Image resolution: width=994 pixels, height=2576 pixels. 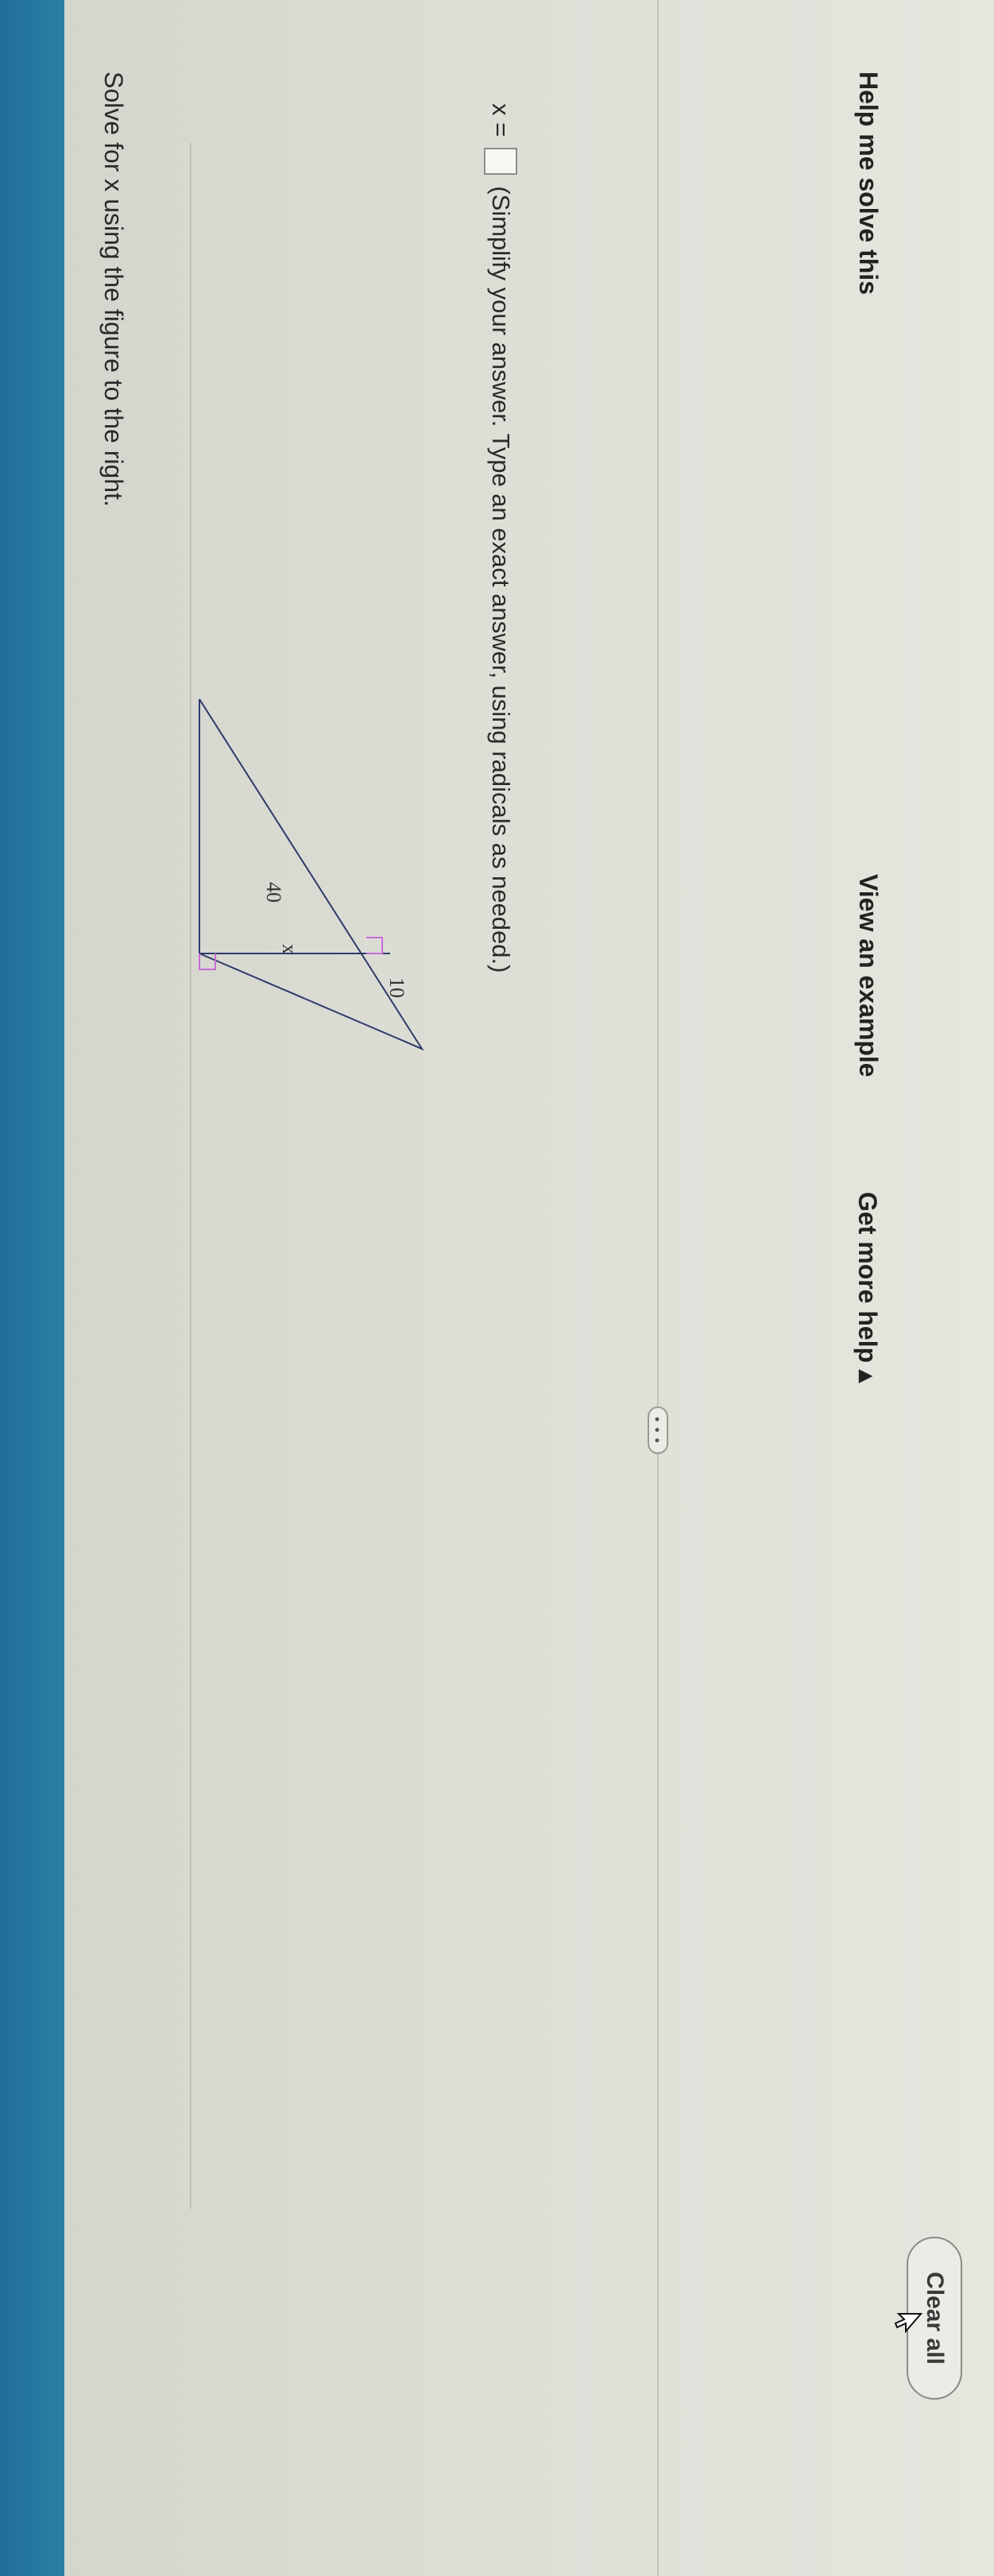 What do you see at coordinates (908, 2323) in the screenshot?
I see `mouse-cursor-icon` at bounding box center [908, 2323].